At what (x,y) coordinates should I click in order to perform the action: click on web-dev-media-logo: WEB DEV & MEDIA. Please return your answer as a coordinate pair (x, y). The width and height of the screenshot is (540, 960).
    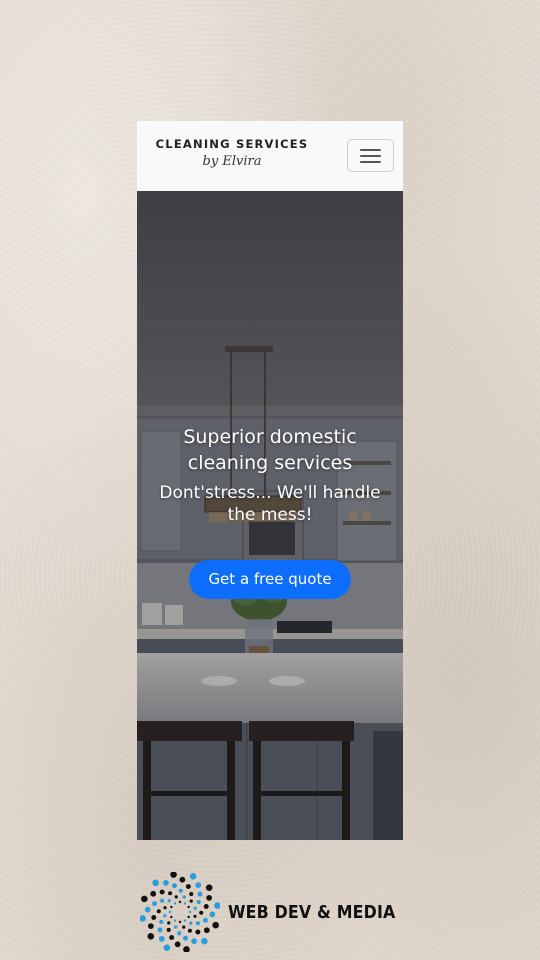
    Looking at the image, I should click on (267, 912).